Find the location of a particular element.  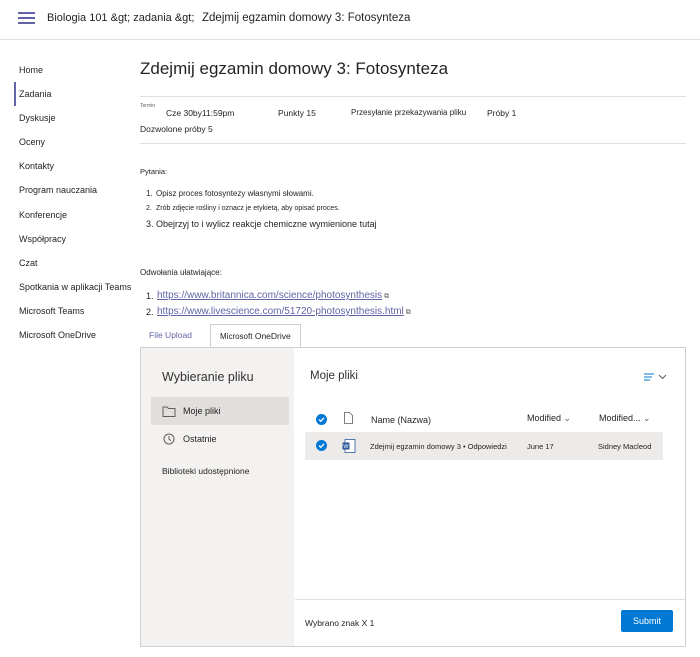

nav-item-chat: Czat is located at coordinates (75, 263).